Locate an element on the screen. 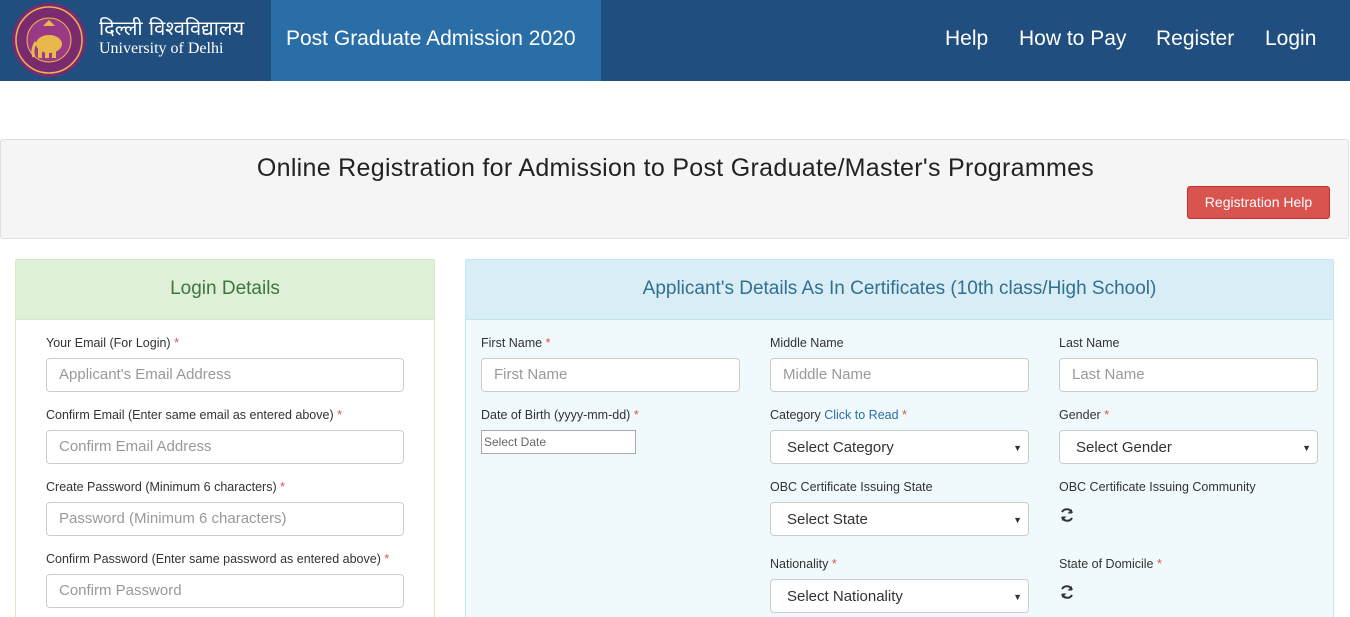  middle-name-input: Middle Name is located at coordinates (899, 375).